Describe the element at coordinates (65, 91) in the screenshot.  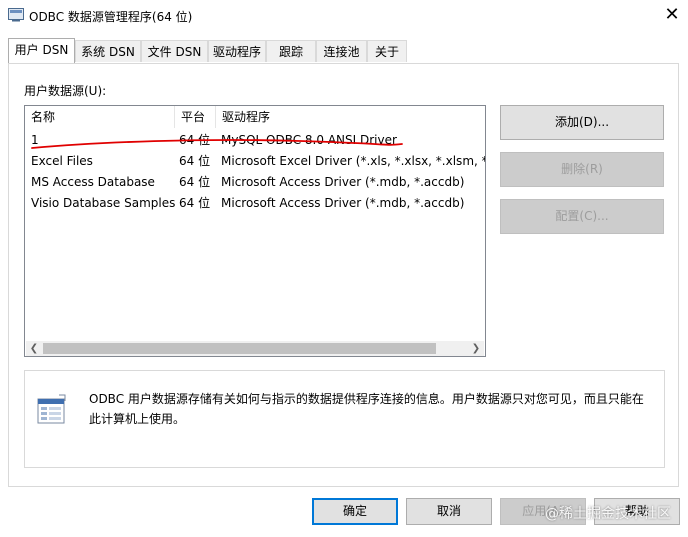
I see `user-datasources-label: 用户数据源(U):` at that location.